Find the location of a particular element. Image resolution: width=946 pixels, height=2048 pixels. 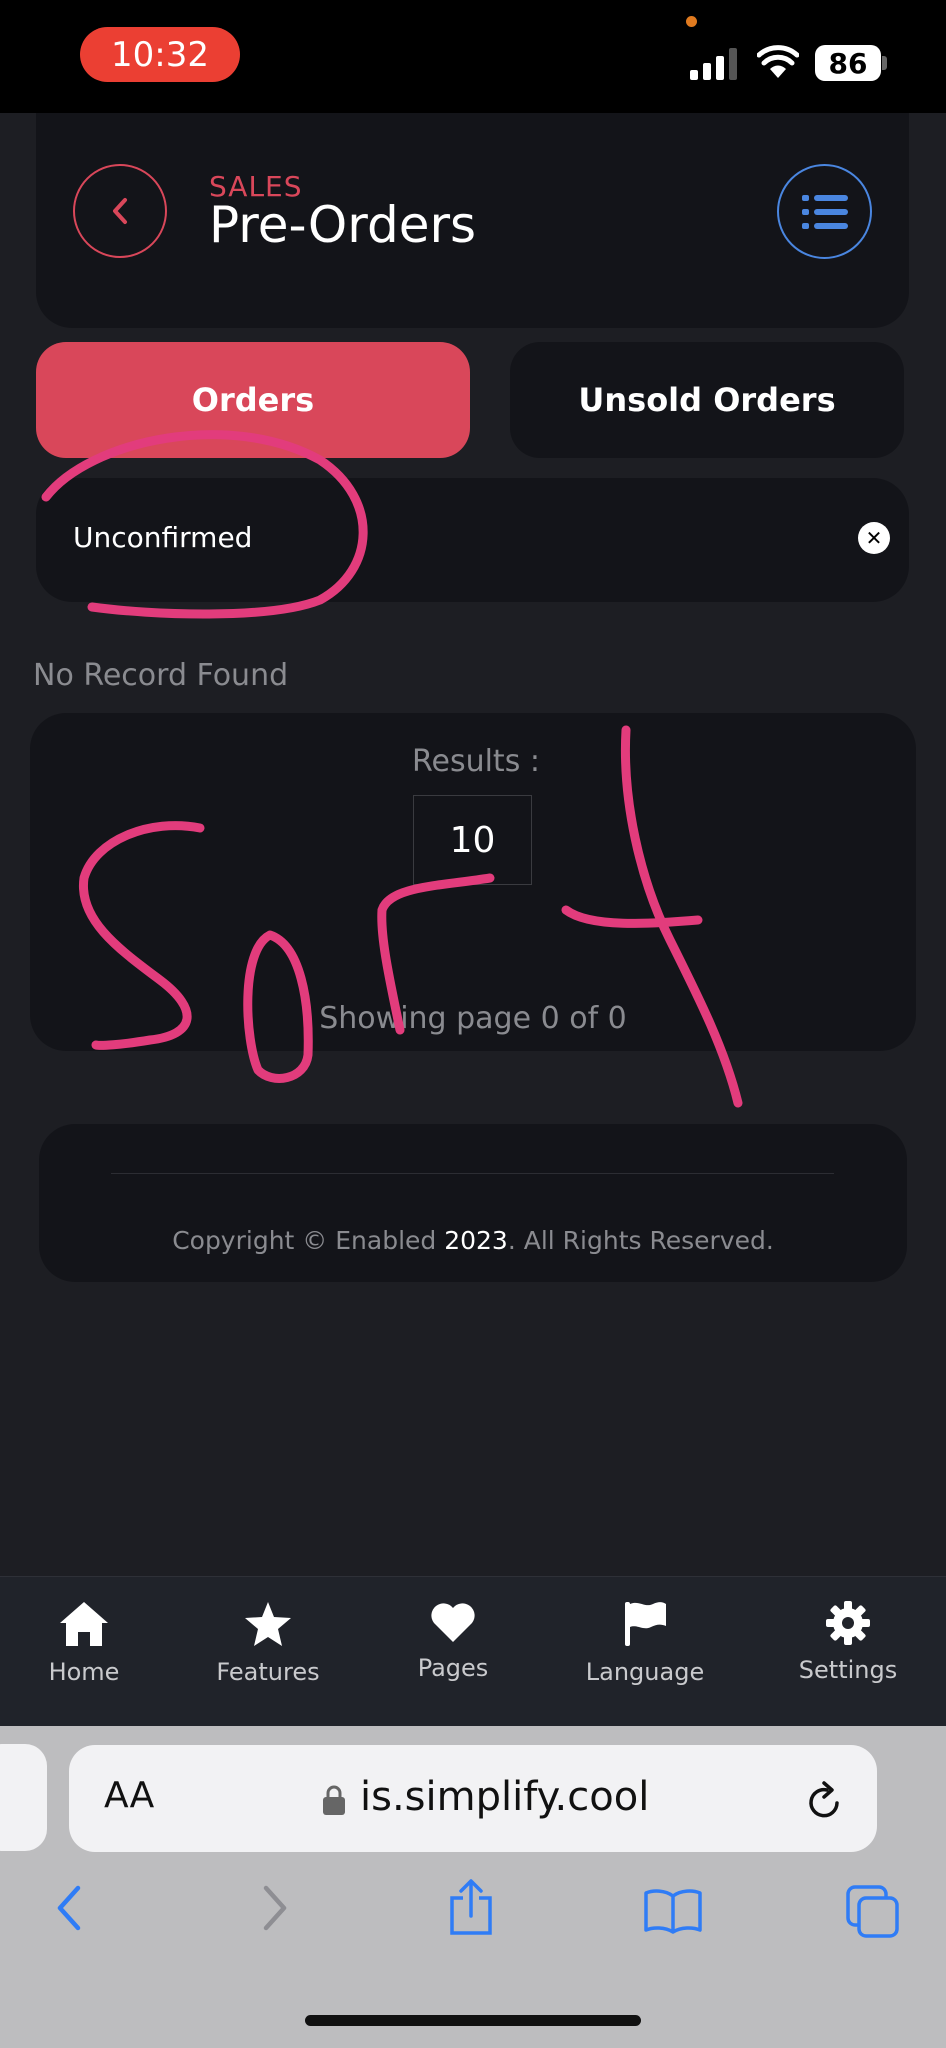

nav-home-label: Home is located at coordinates (84, 1672).